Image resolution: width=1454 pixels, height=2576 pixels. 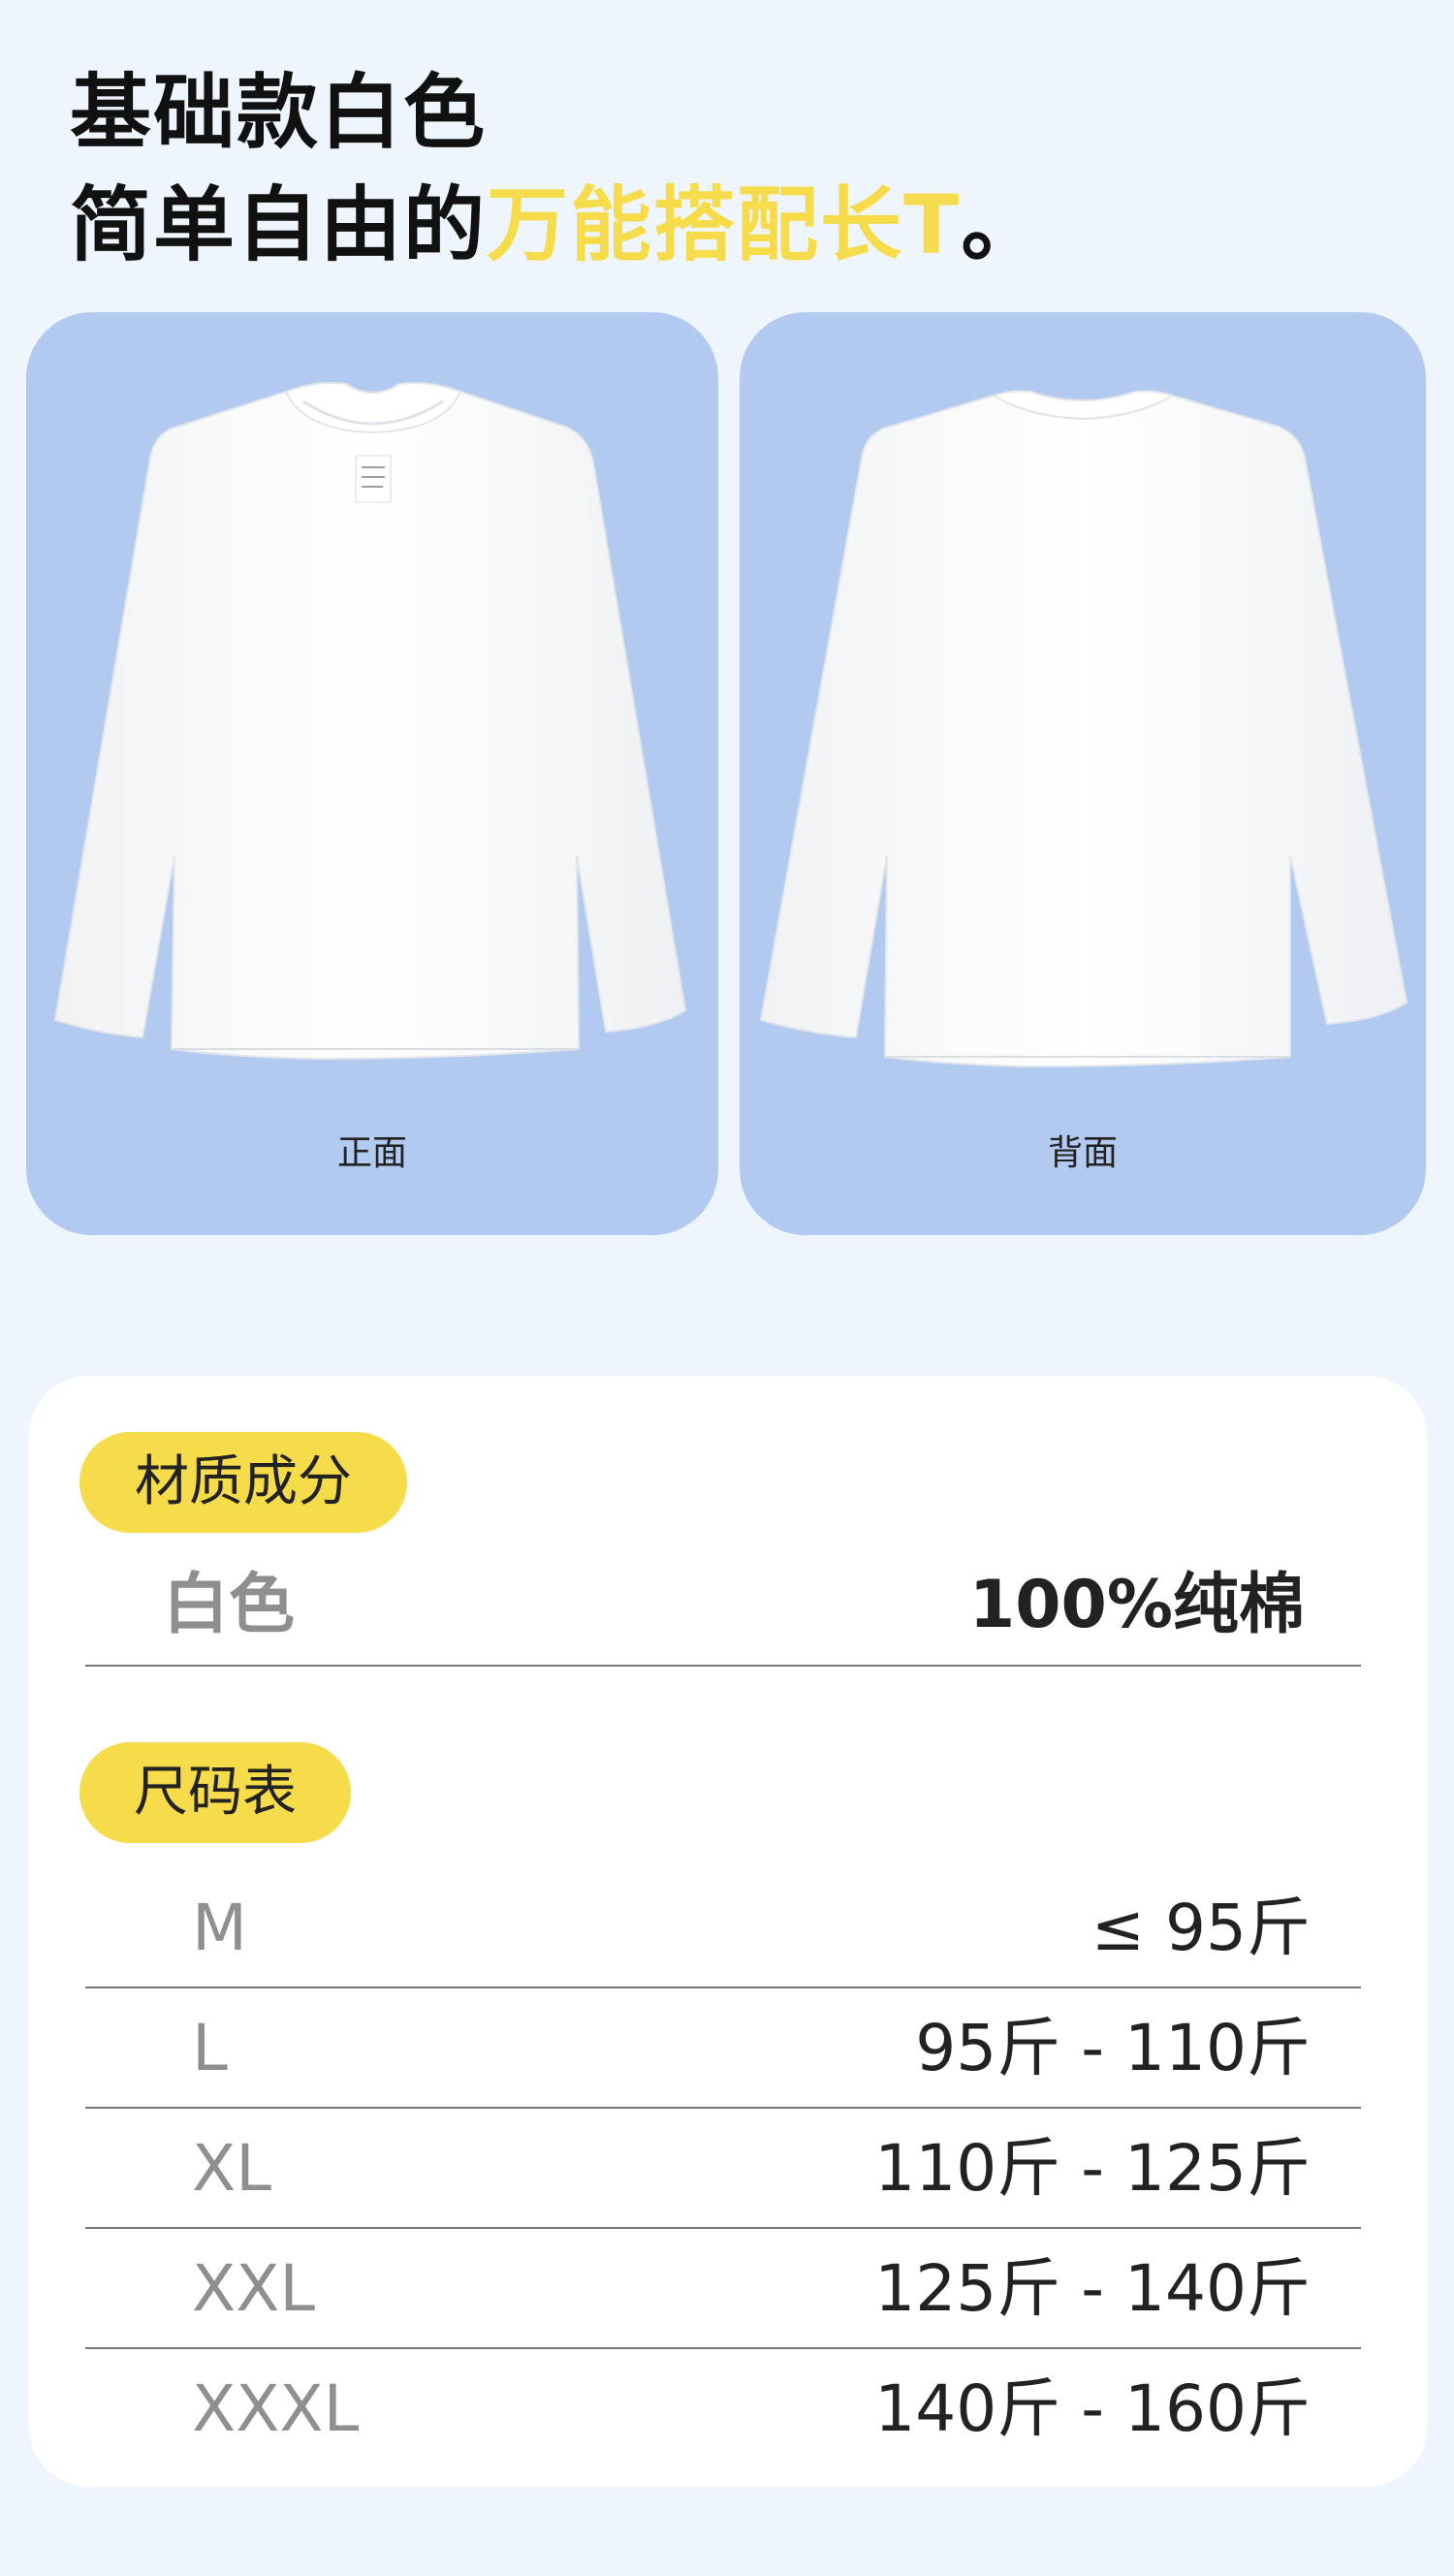 What do you see at coordinates (723, 1609) in the screenshot?
I see `material-row: 白色 100%纯棉` at bounding box center [723, 1609].